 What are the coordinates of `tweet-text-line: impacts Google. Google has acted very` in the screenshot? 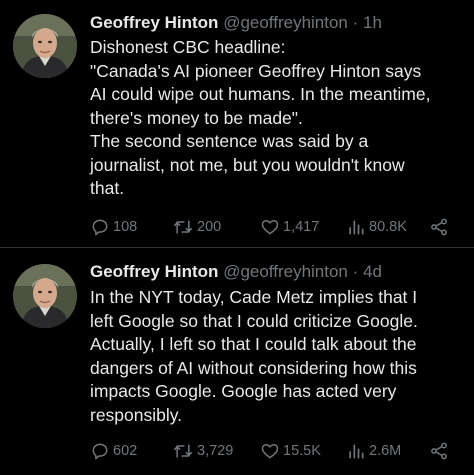 It's located at (243, 391).